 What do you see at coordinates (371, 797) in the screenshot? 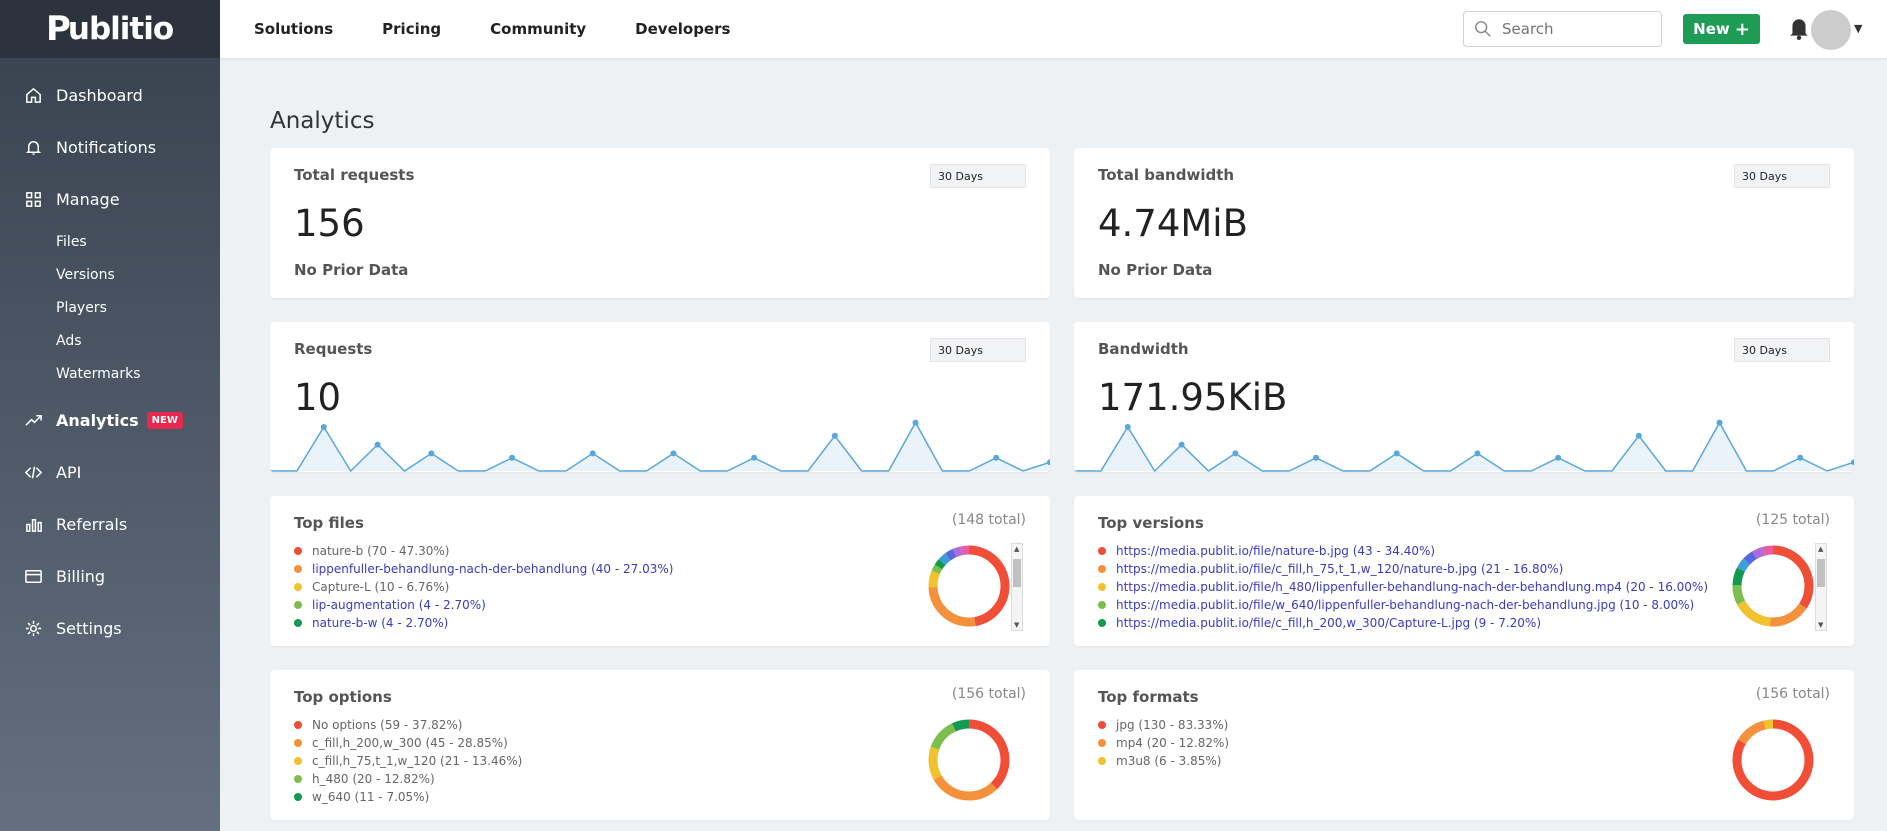
I see `legend-label: w_640 (11 - 7.05%)` at bounding box center [371, 797].